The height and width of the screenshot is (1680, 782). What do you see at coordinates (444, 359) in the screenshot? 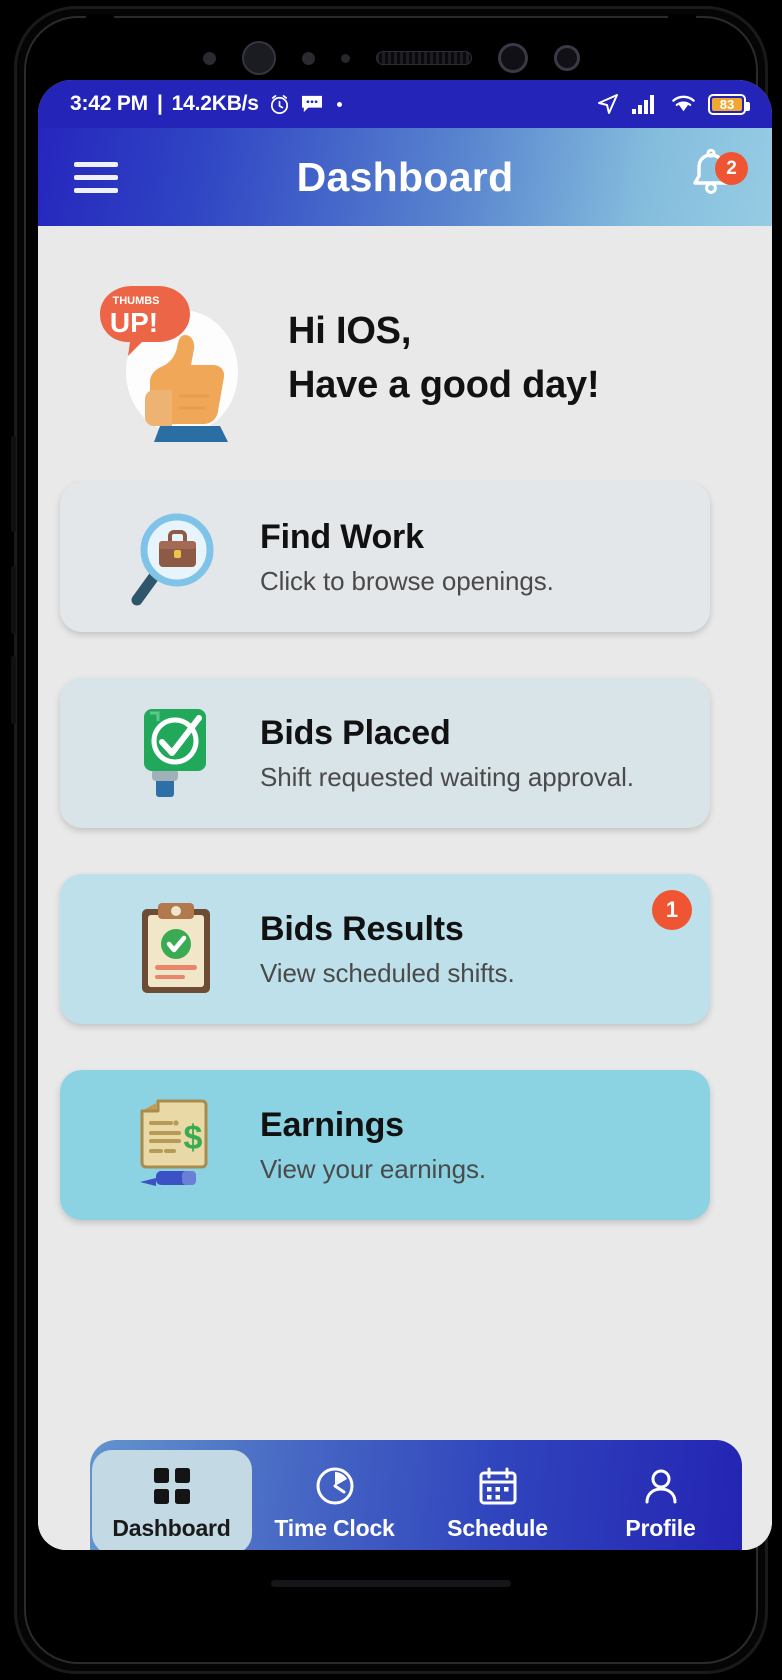
I see `greeting-text: Hi IOS, Have a good day!` at bounding box center [444, 359].